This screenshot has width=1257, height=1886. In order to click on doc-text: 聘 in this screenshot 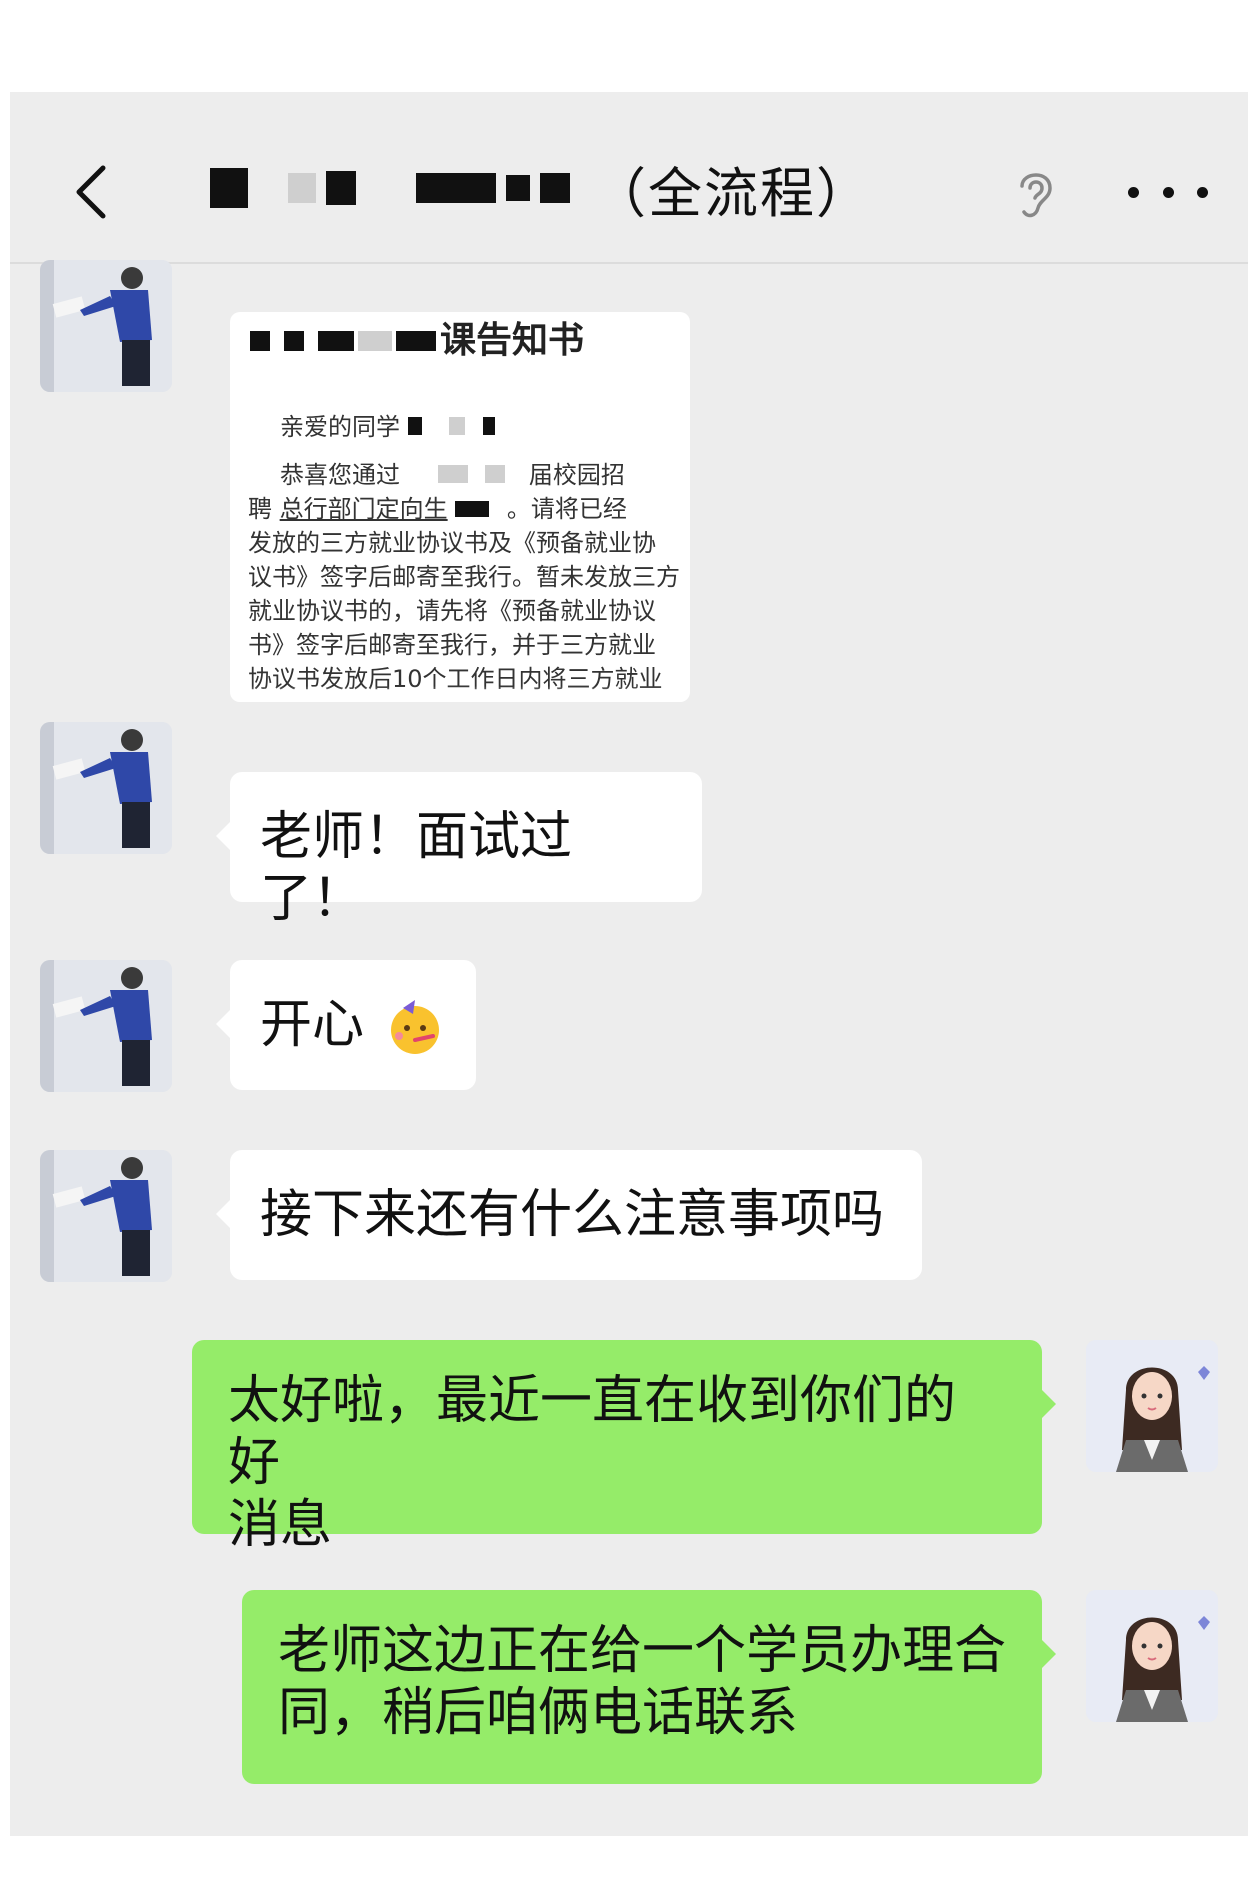, I will do `click(260, 509)`.